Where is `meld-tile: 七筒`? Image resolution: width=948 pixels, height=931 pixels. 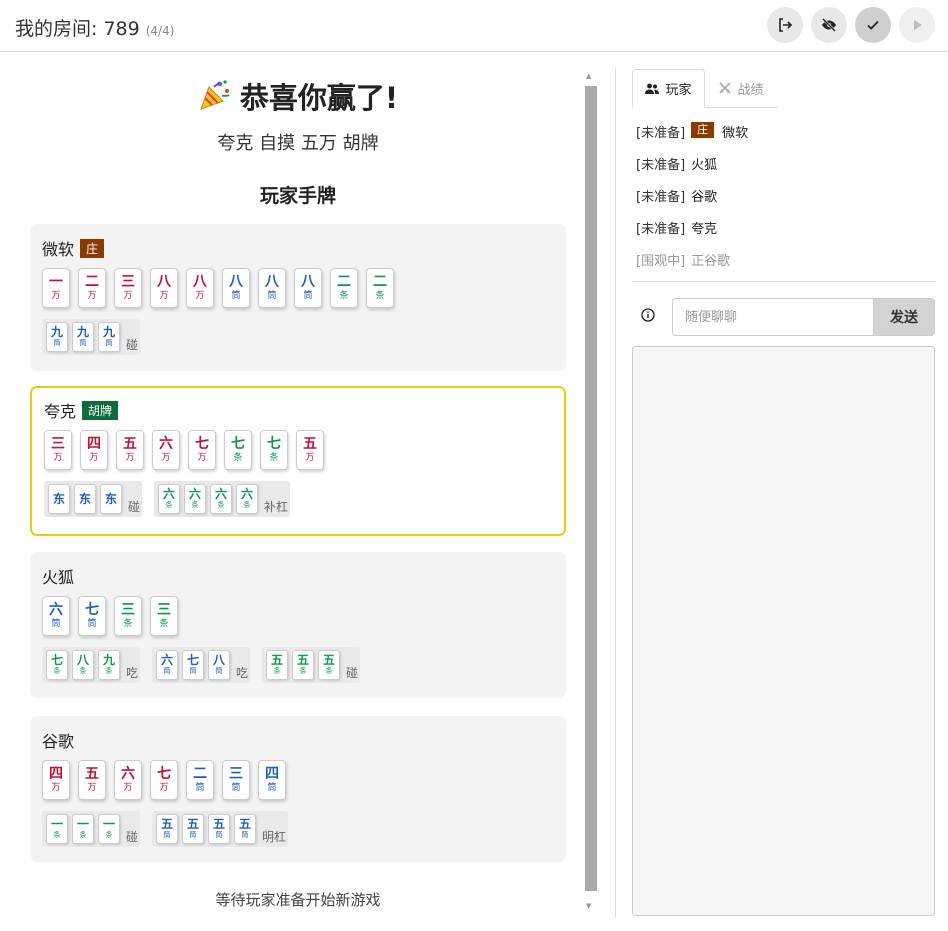
meld-tile: 七筒 is located at coordinates (193, 665).